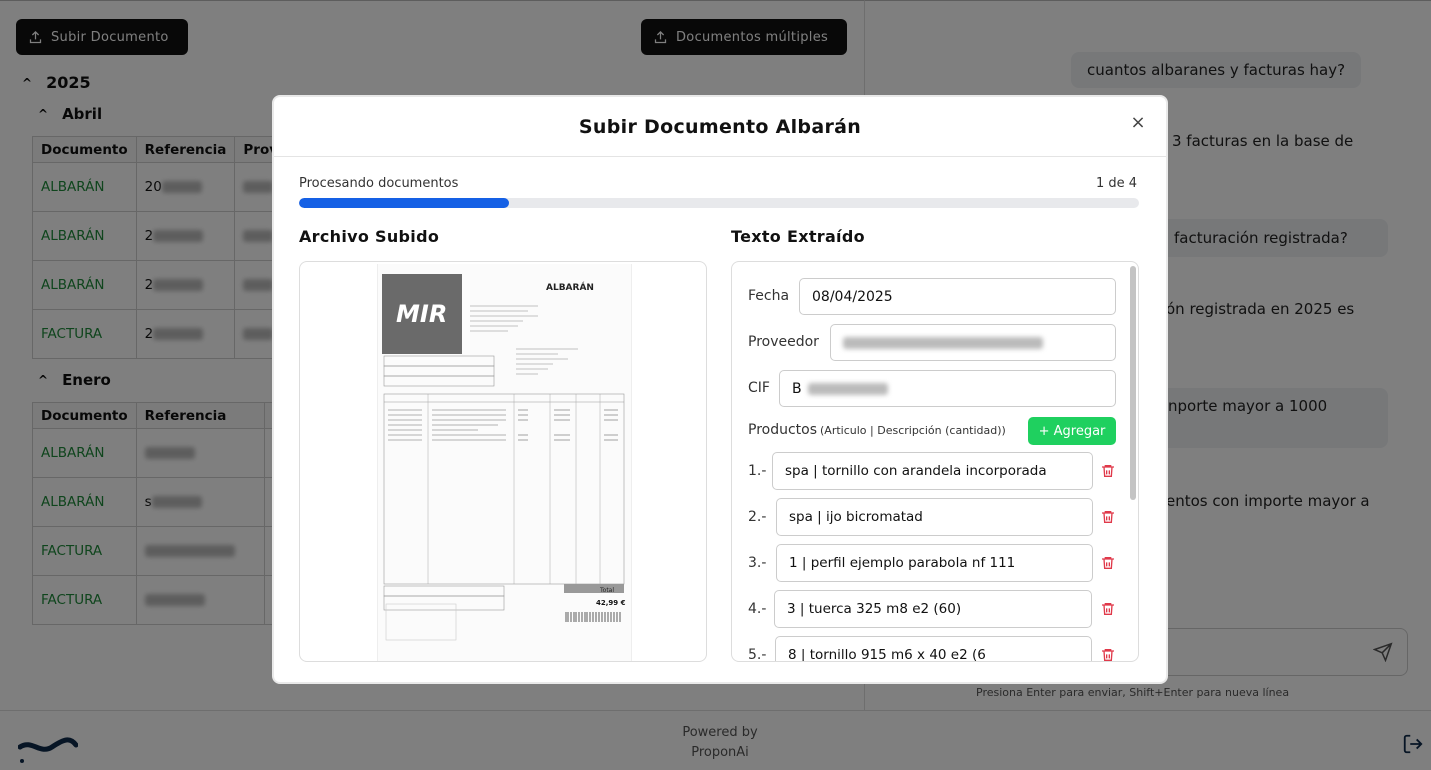 This screenshot has width=1431, height=770. Describe the element at coordinates (932, 471) in the screenshot. I see `product-input: spa | tornillo con arandela incorporada` at that location.